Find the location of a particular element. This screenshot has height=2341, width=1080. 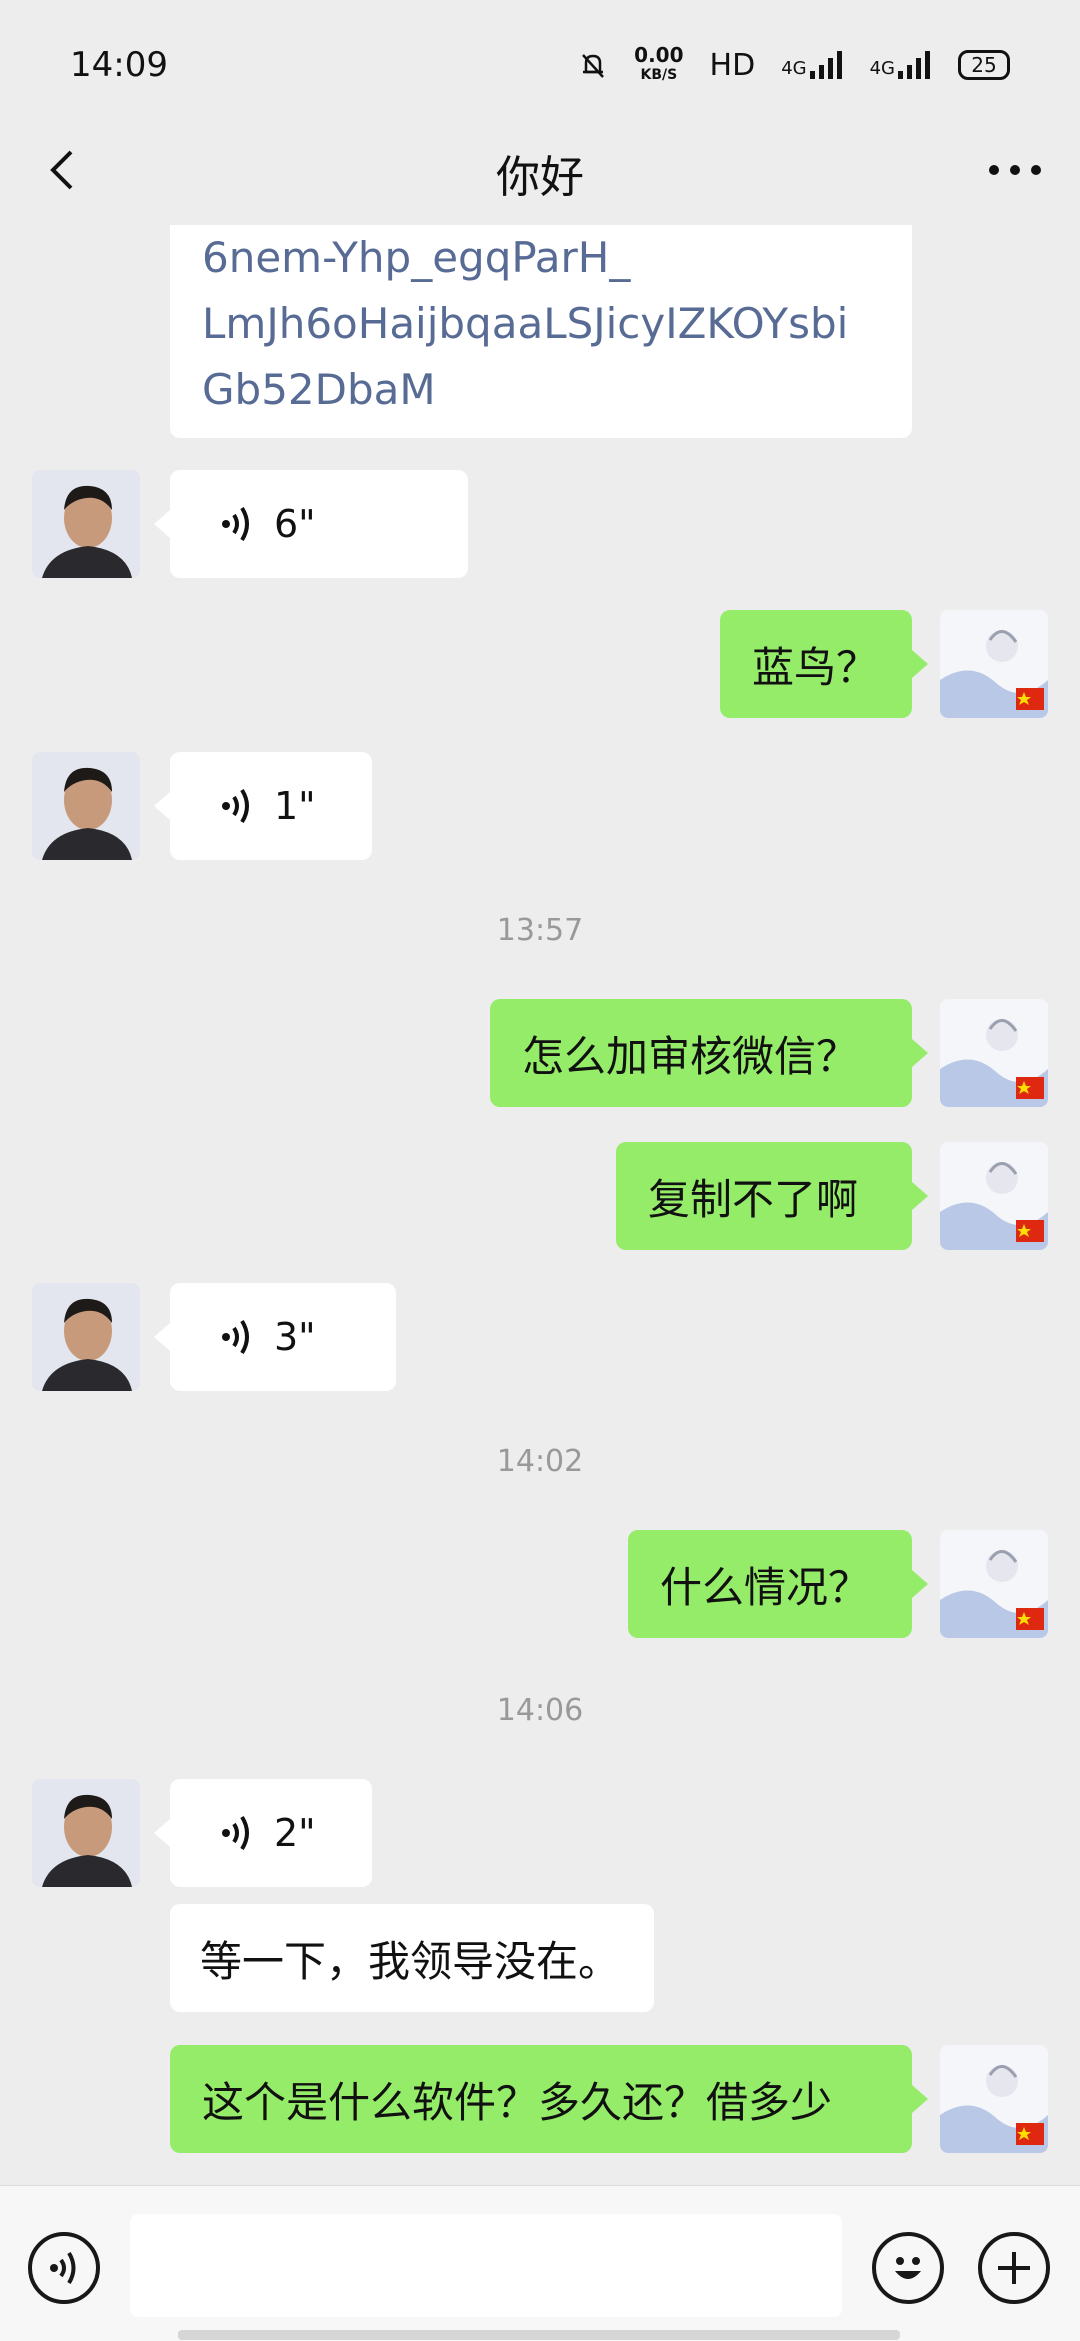

plus-icon is located at coordinates (1014, 2268).